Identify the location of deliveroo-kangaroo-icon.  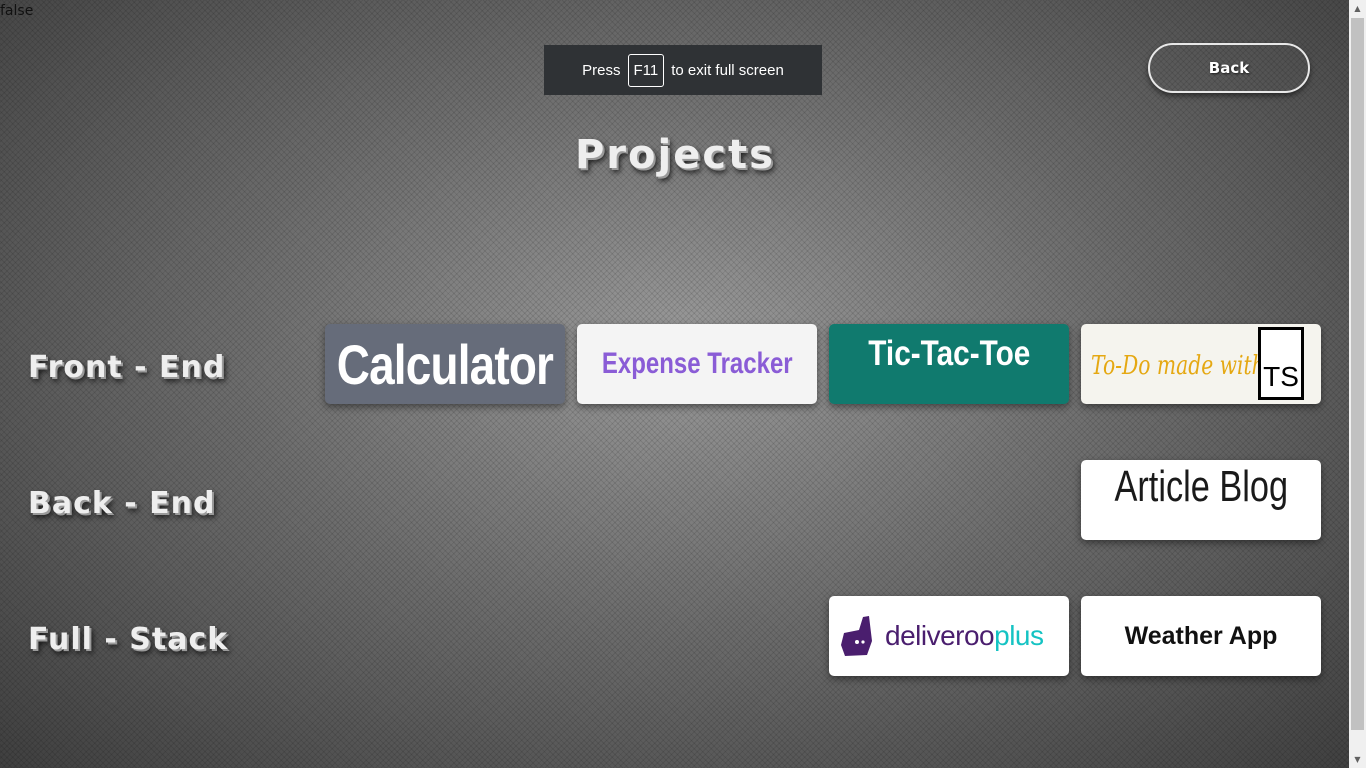
(856, 636).